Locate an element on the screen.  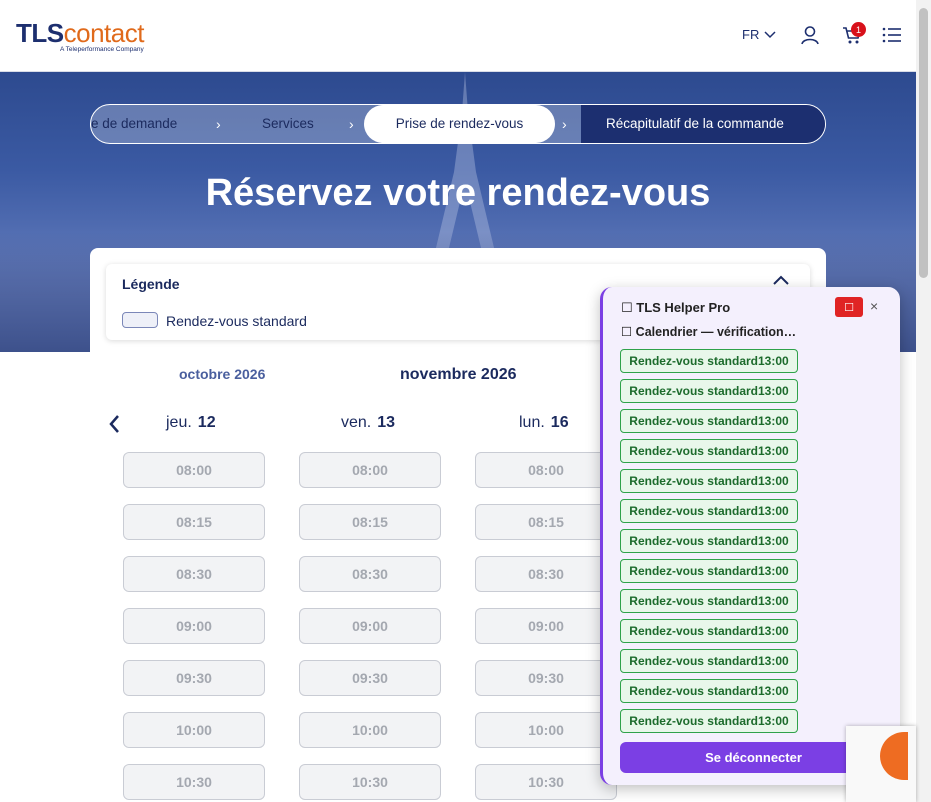
legend-swatch-standard is located at coordinates (140, 320).